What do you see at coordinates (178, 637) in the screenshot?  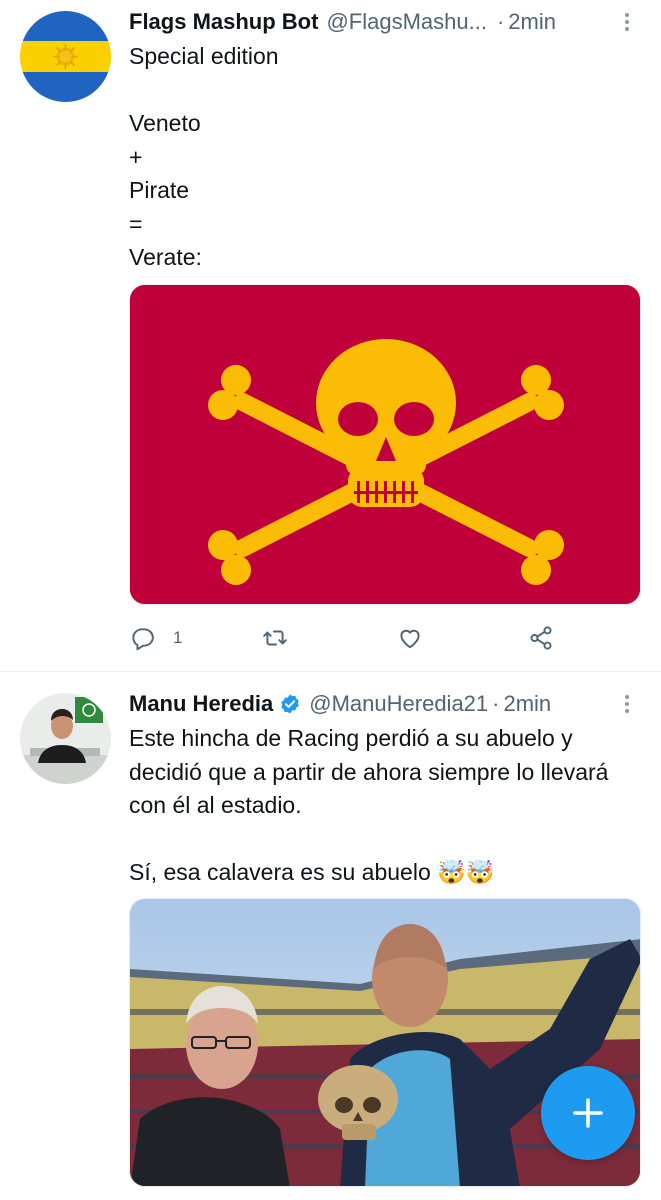 I see `reply-count: 1` at bounding box center [178, 637].